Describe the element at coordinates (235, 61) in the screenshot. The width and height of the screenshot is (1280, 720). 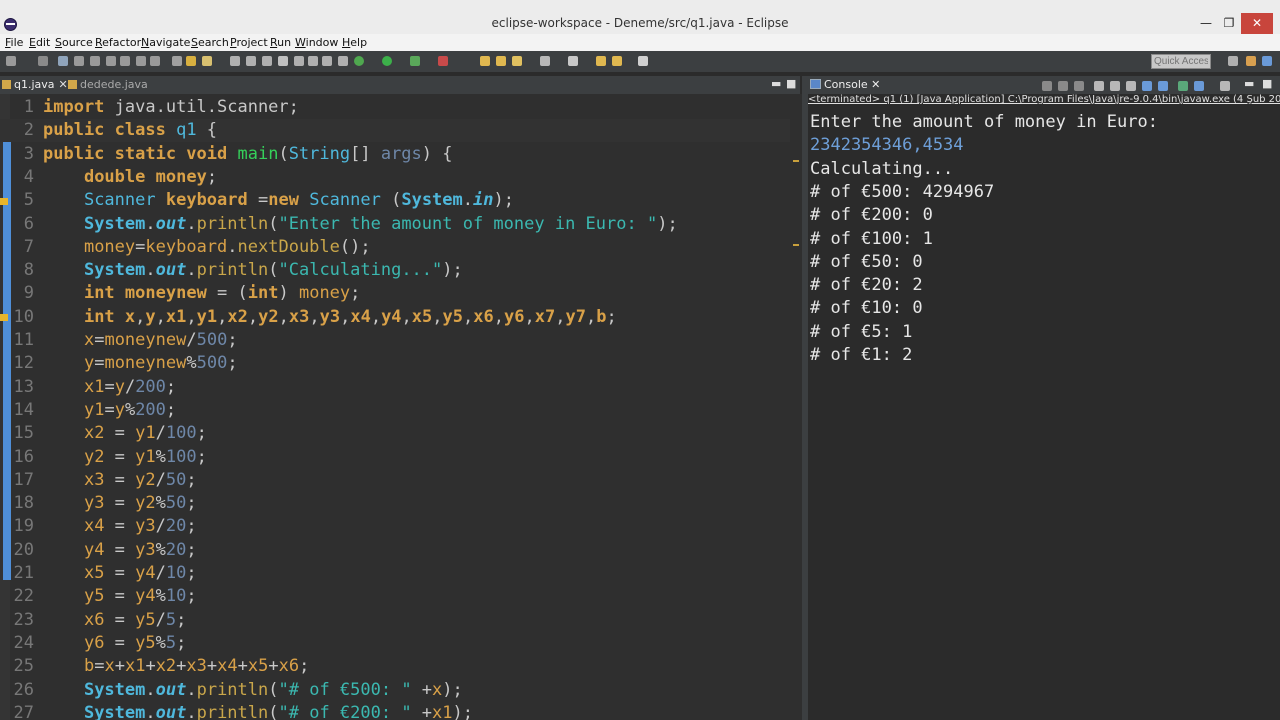
I see `new-file-icon` at that location.